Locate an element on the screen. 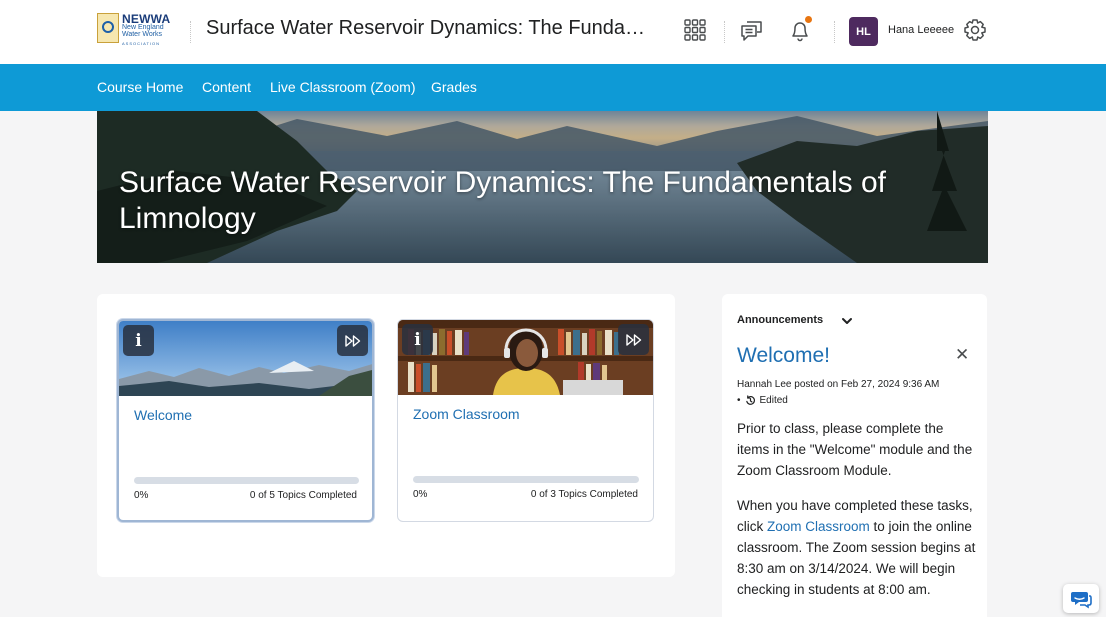 The height and width of the screenshot is (617, 1106). topics-completed: 0 of 3 Topics Completed is located at coordinates (584, 494).